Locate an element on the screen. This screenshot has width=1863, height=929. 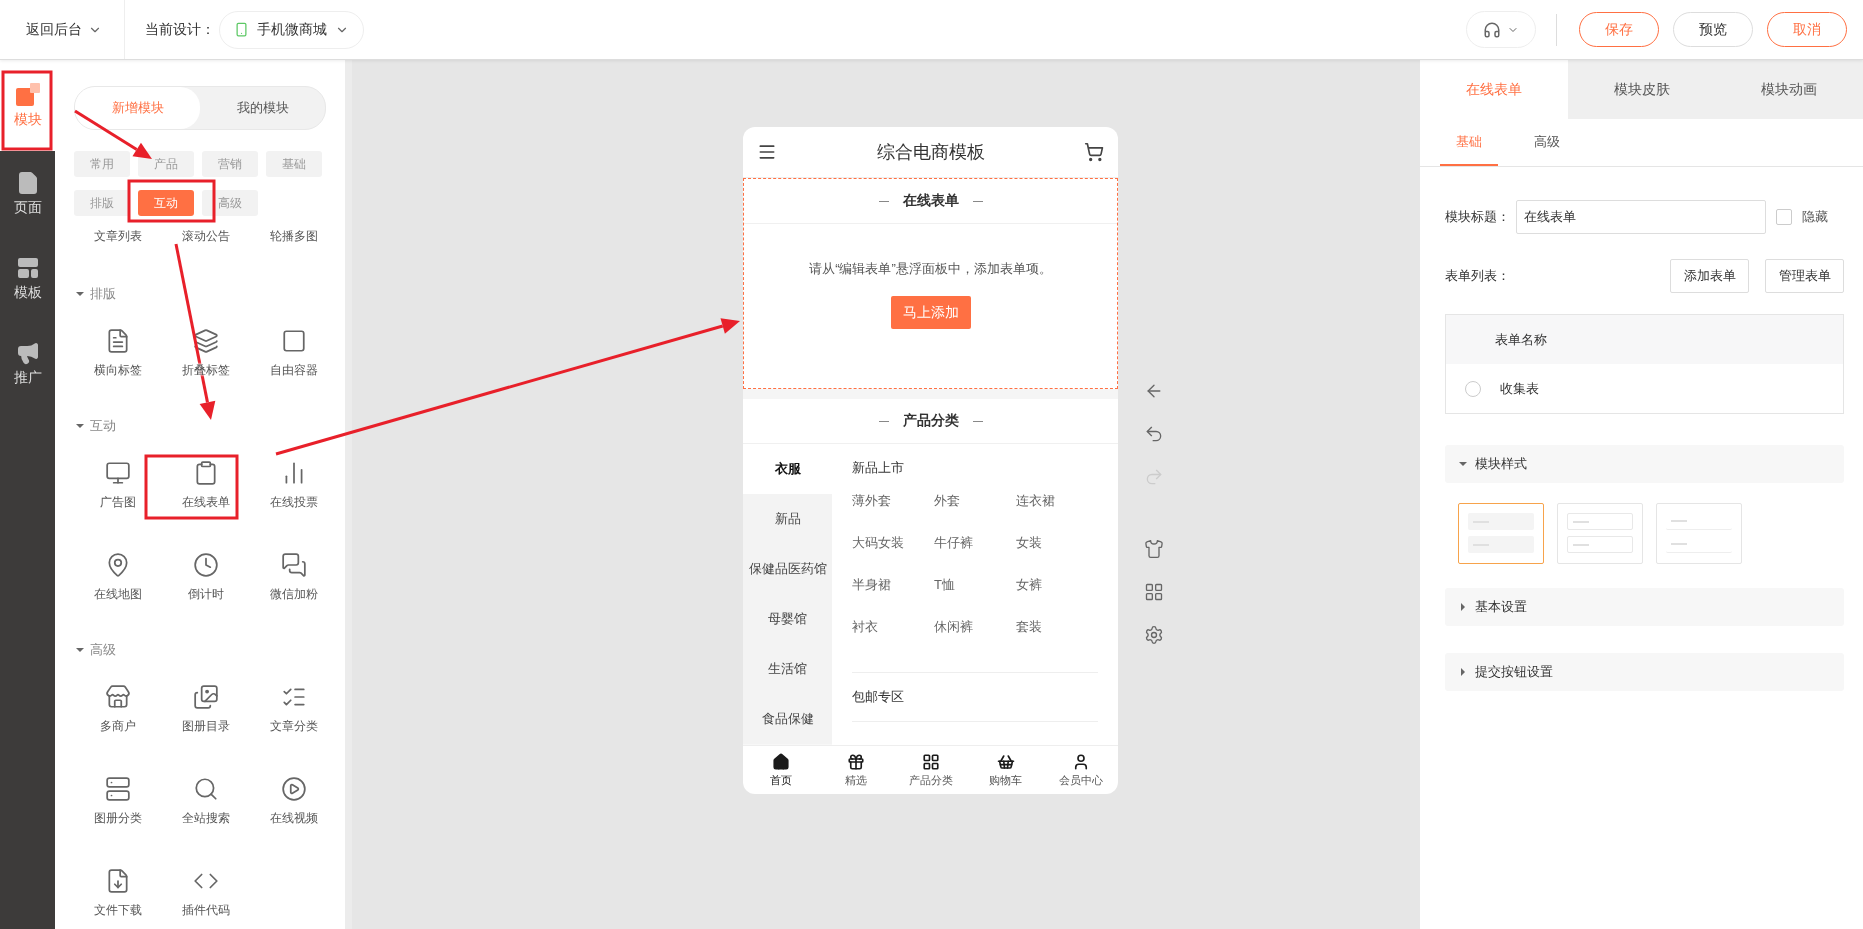
subcategory-link: 女装 is located at coordinates (1057, 555).